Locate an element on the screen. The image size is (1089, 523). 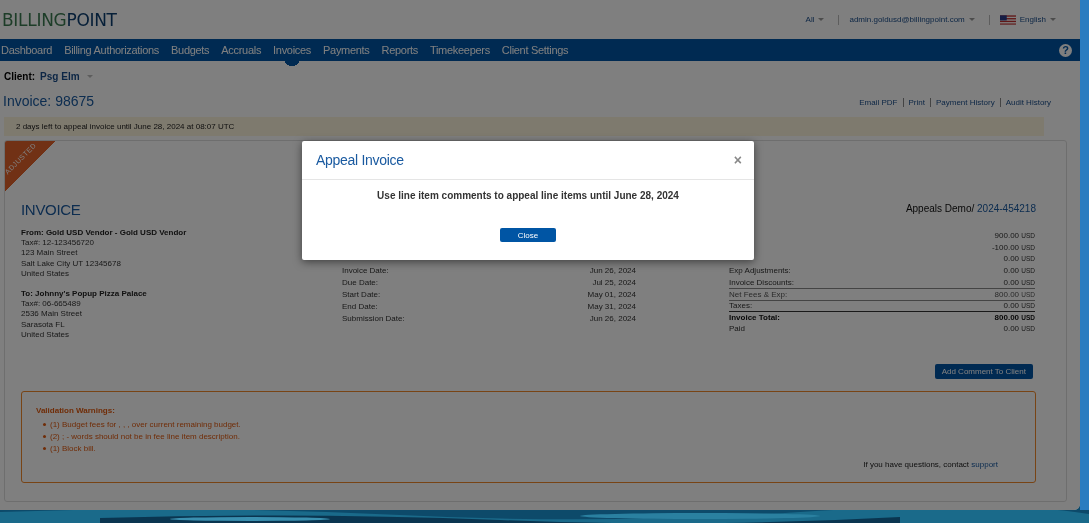
total-label: Invoice Discounts: is located at coordinates (761, 282).